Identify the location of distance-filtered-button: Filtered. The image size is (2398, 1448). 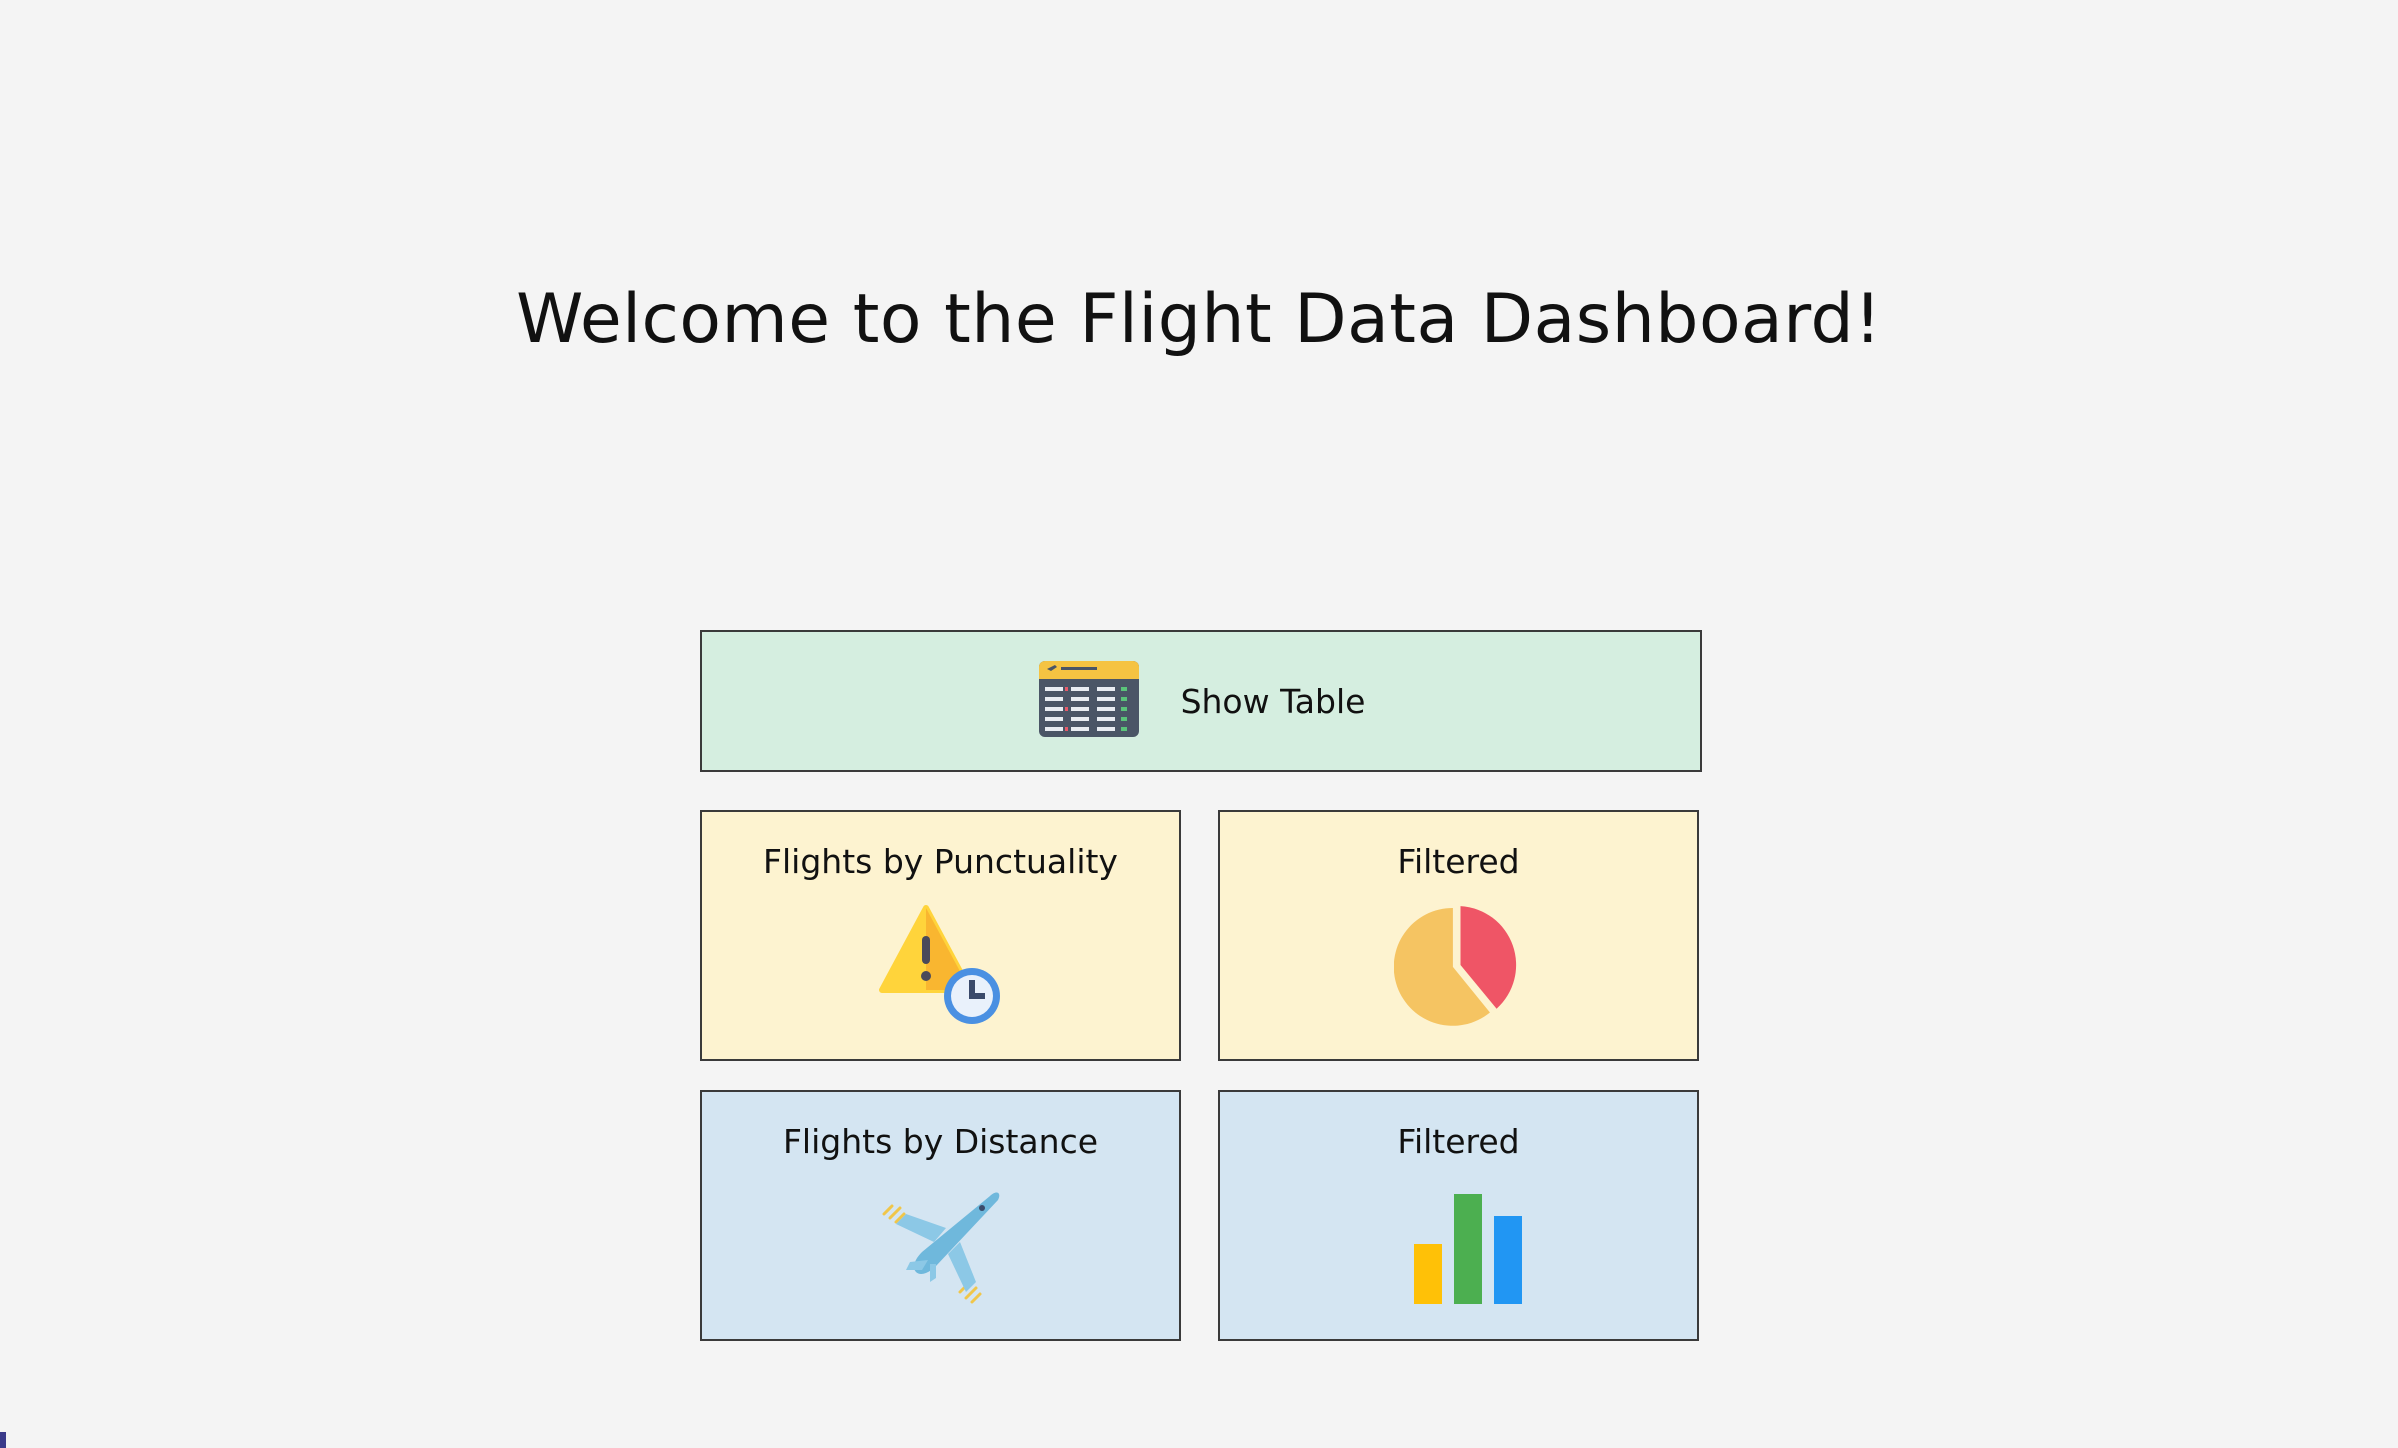
(1458, 1215).